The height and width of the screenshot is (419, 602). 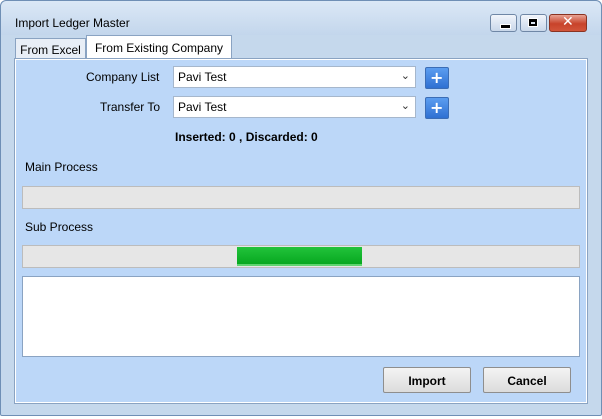 What do you see at coordinates (72, 23) in the screenshot?
I see `window-title: Import Ledger Master` at bounding box center [72, 23].